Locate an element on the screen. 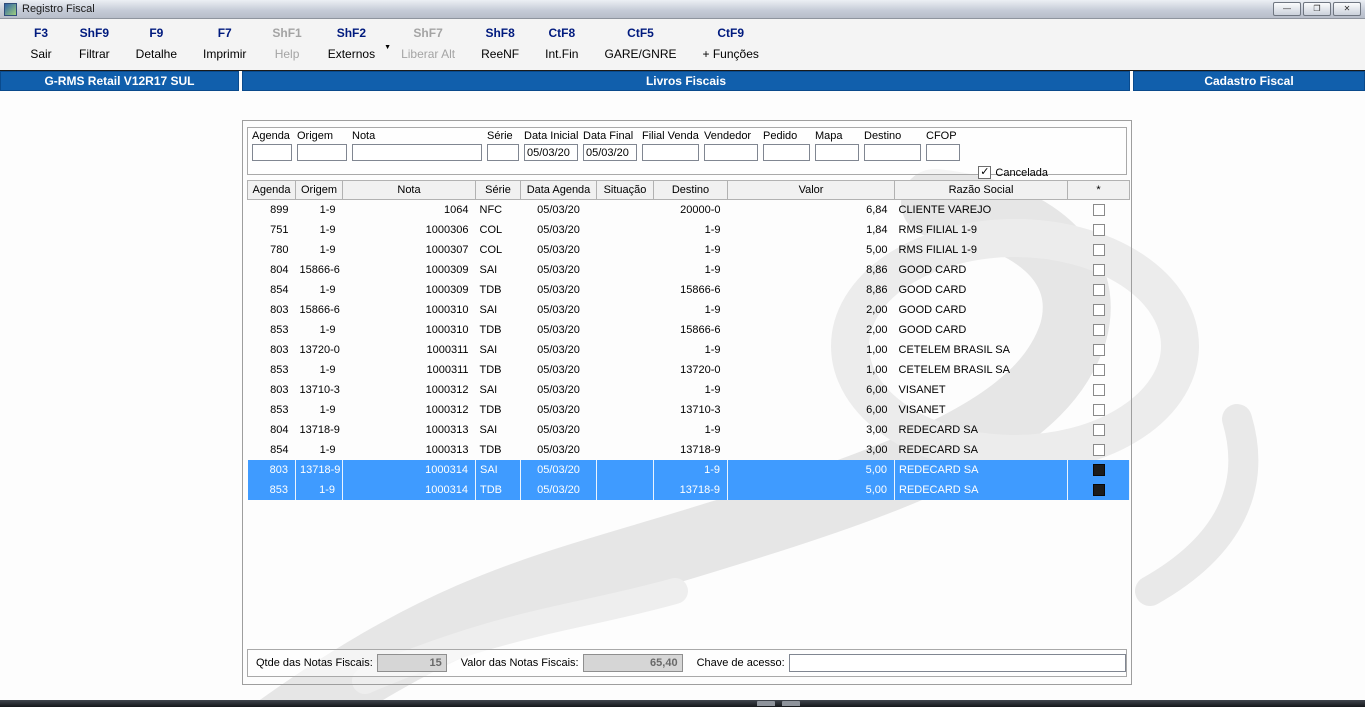  toolbar-item-imprimir: F7 Imprimir is located at coordinates (224, 43).